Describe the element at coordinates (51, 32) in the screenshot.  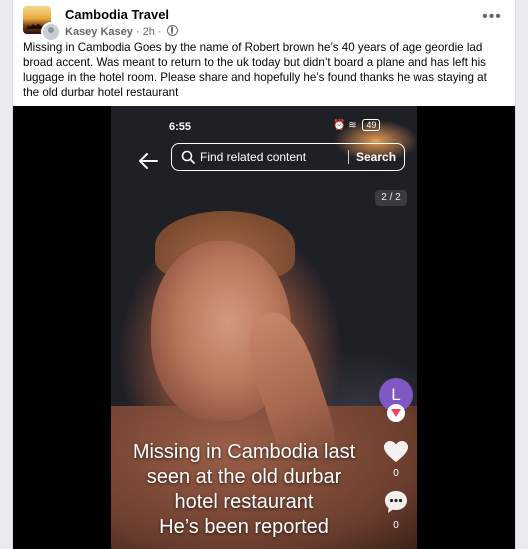
I see `author-avatar` at that location.